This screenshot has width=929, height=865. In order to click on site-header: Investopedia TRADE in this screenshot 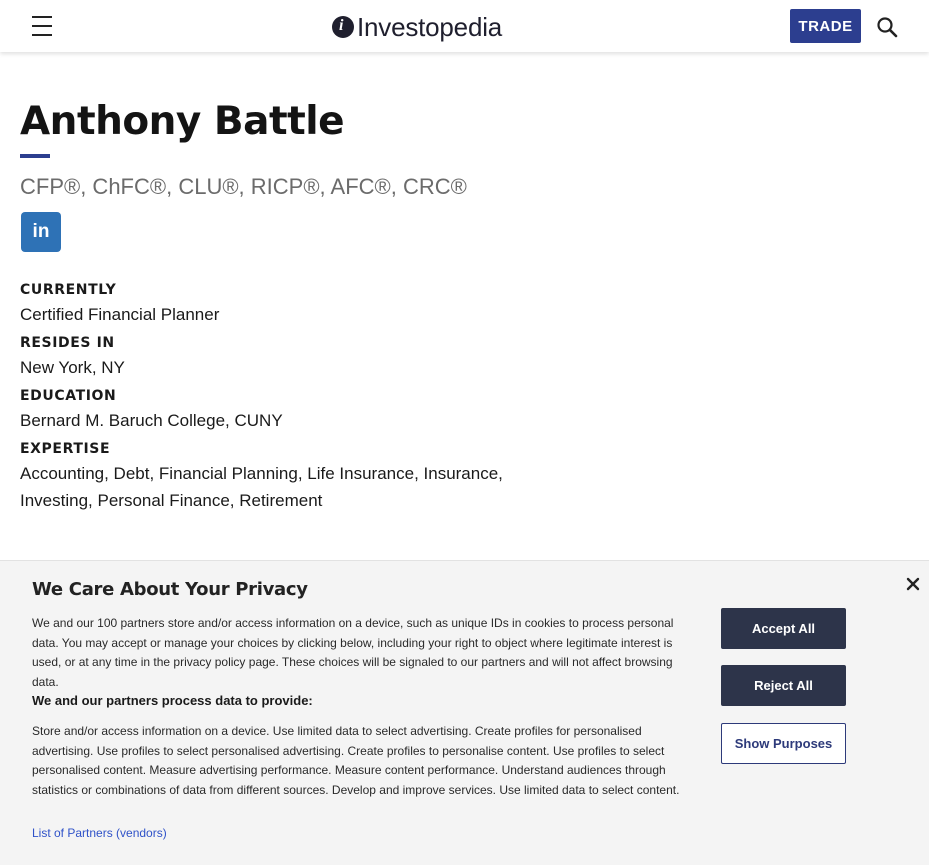, I will do `click(464, 26)`.